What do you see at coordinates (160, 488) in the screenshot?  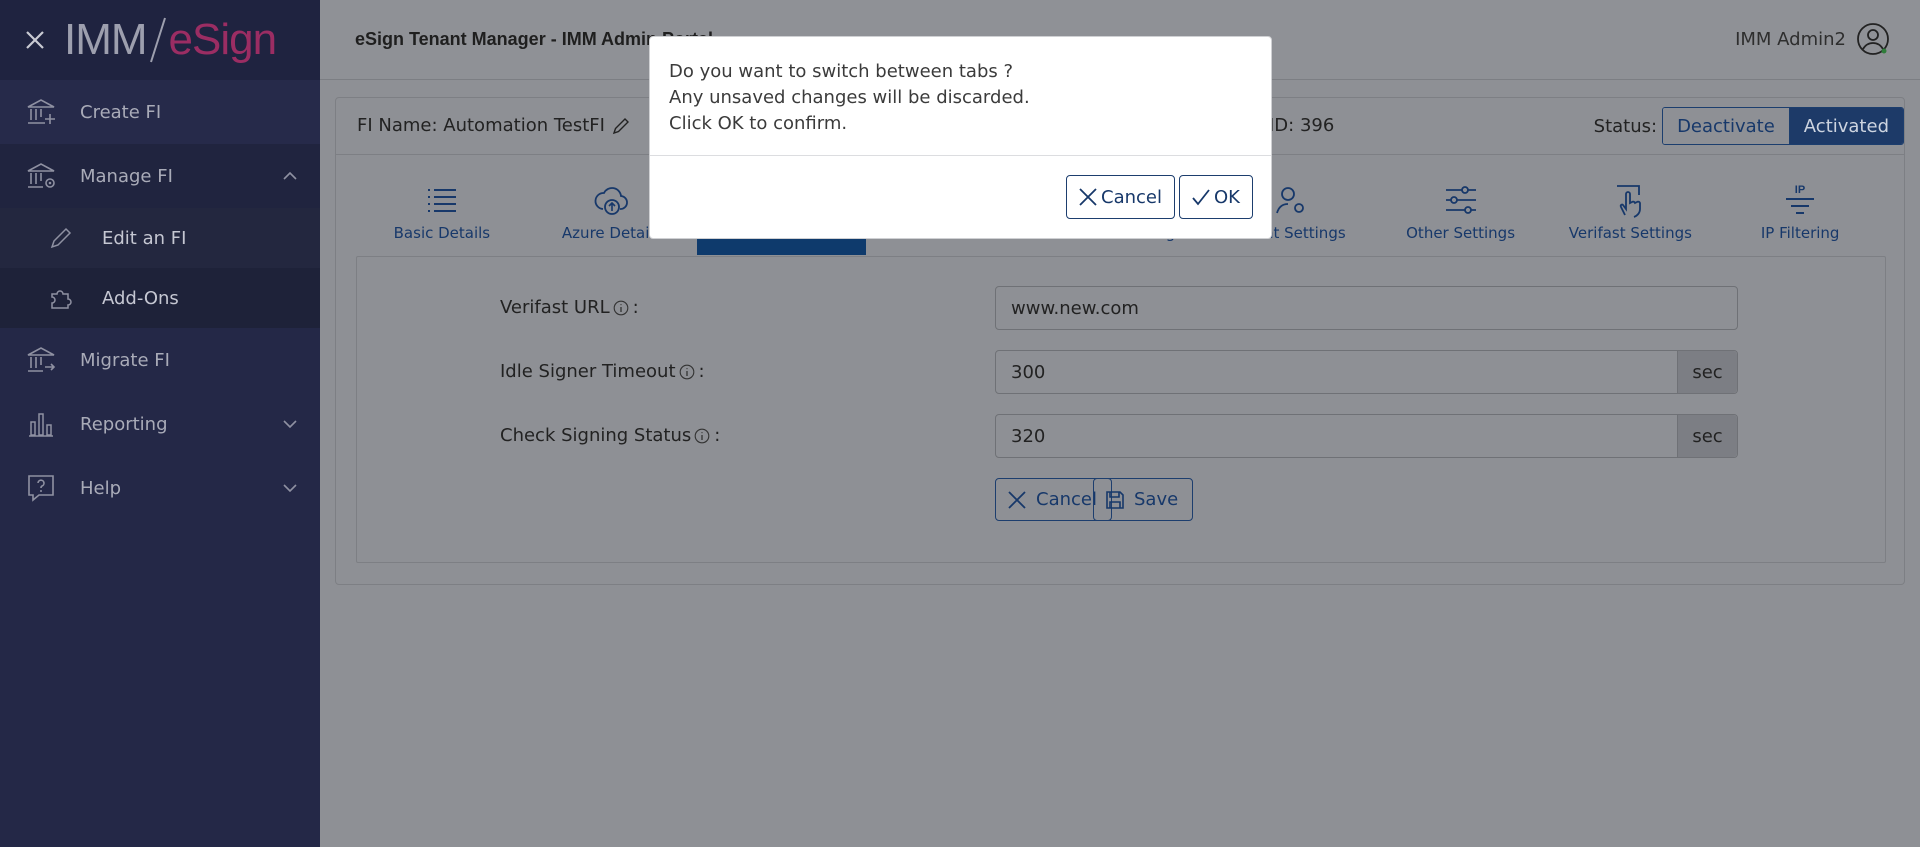 I see `sidebar-item-help: Help` at bounding box center [160, 488].